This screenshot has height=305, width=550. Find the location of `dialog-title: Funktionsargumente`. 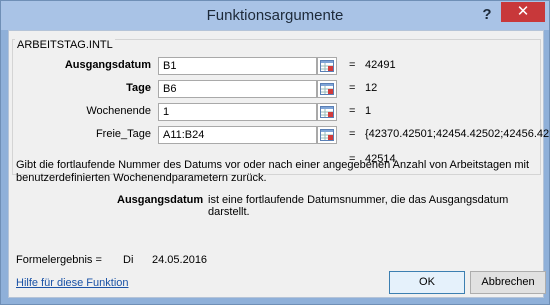

dialog-title: Funktionsargumente is located at coordinates (275, 15).